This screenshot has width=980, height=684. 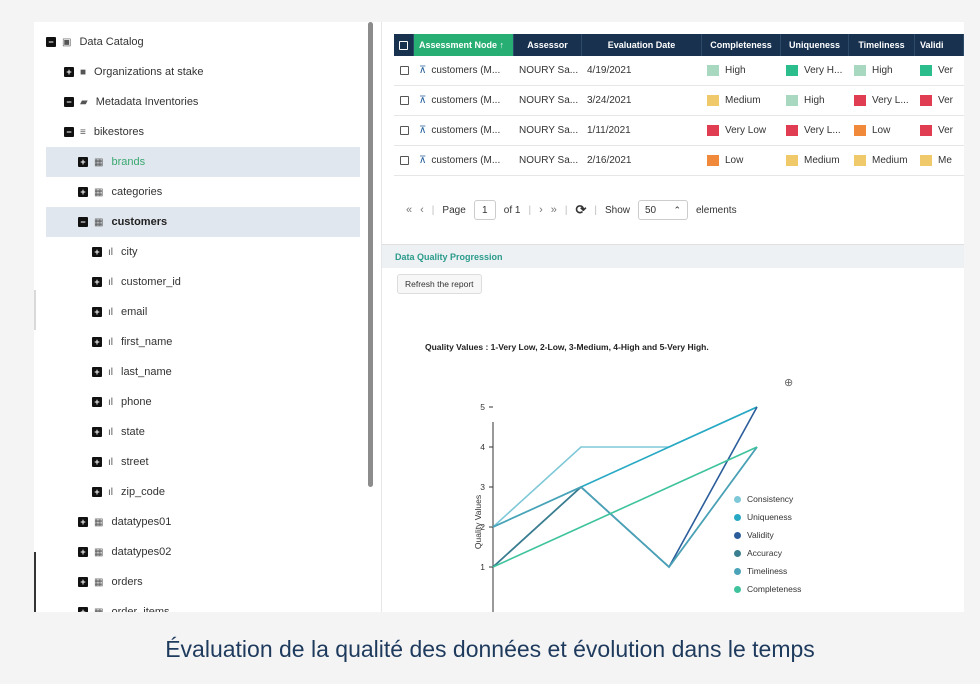 What do you see at coordinates (409, 210) in the screenshot?
I see `first-page-button: «` at bounding box center [409, 210].